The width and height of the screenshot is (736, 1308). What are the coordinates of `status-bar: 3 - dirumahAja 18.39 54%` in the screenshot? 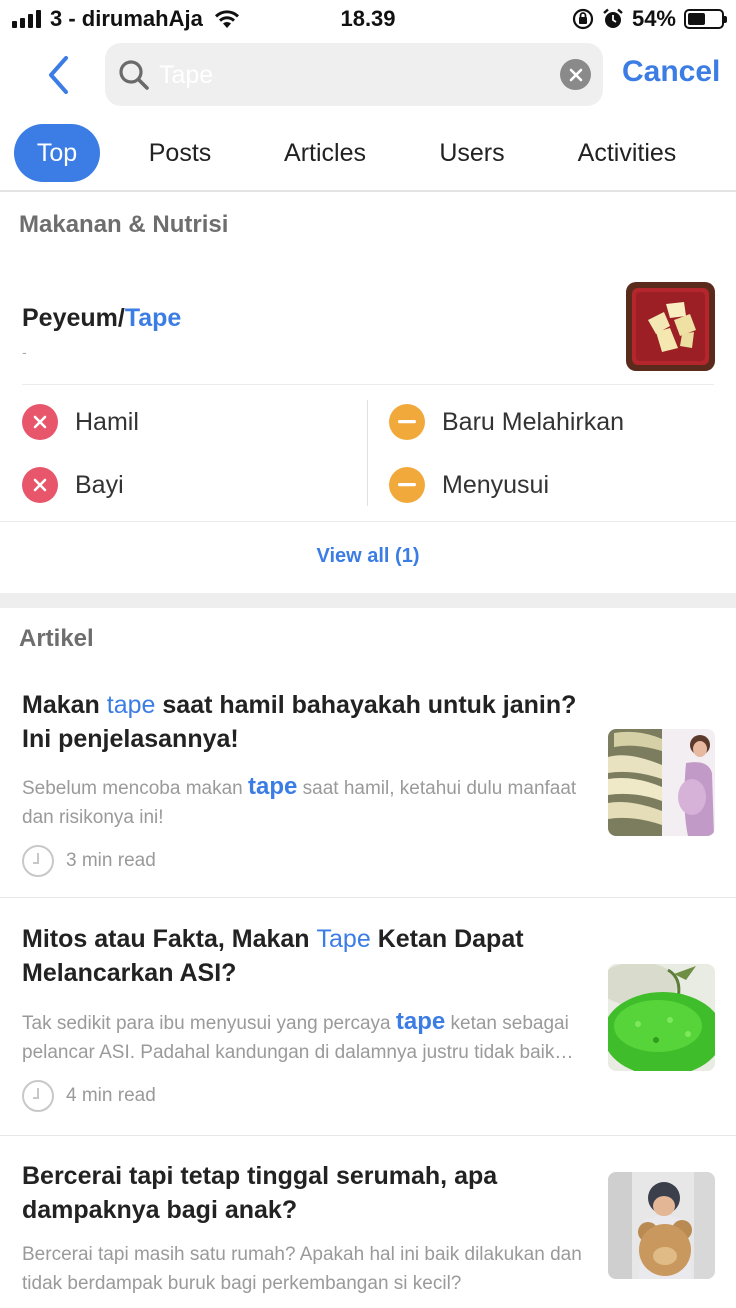 It's located at (368, 19).